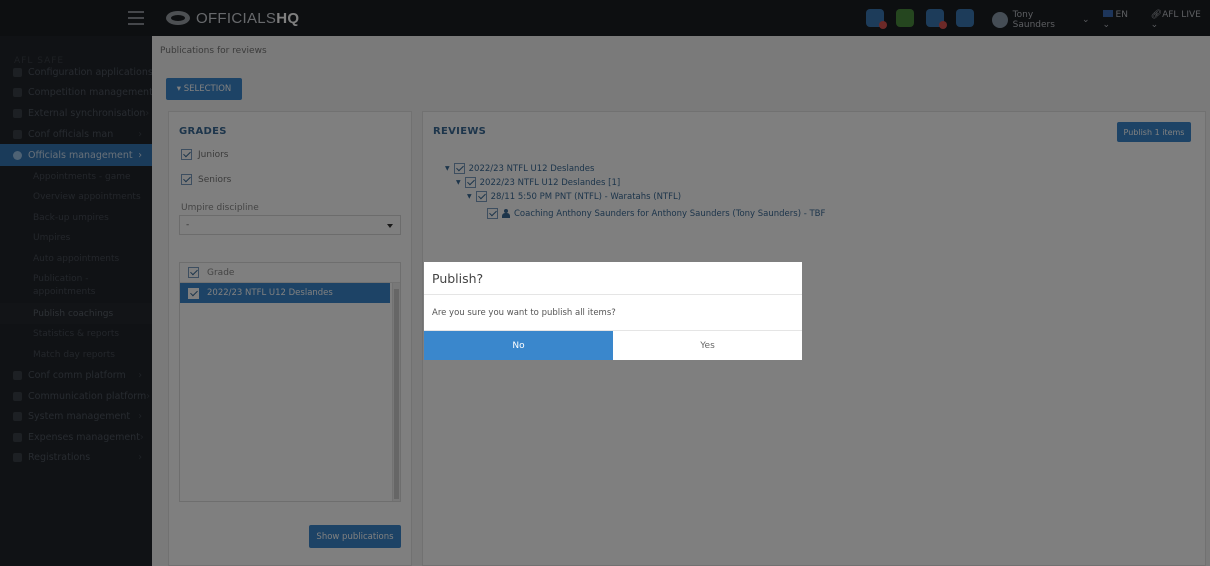 The image size is (1210, 566). Describe the element at coordinates (458, 278) in the screenshot. I see `dialog-title: Publish?` at that location.